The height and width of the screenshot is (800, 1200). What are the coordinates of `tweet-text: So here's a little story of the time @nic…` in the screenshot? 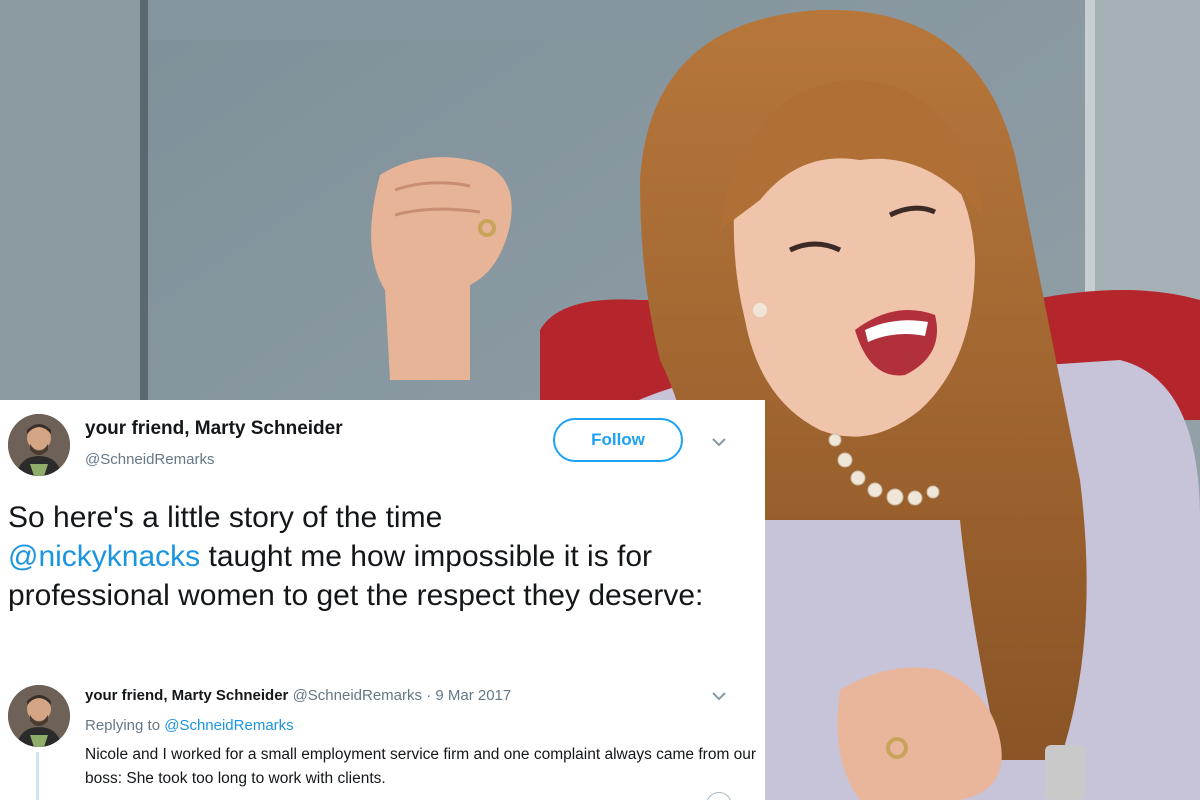 It's located at (378, 556).